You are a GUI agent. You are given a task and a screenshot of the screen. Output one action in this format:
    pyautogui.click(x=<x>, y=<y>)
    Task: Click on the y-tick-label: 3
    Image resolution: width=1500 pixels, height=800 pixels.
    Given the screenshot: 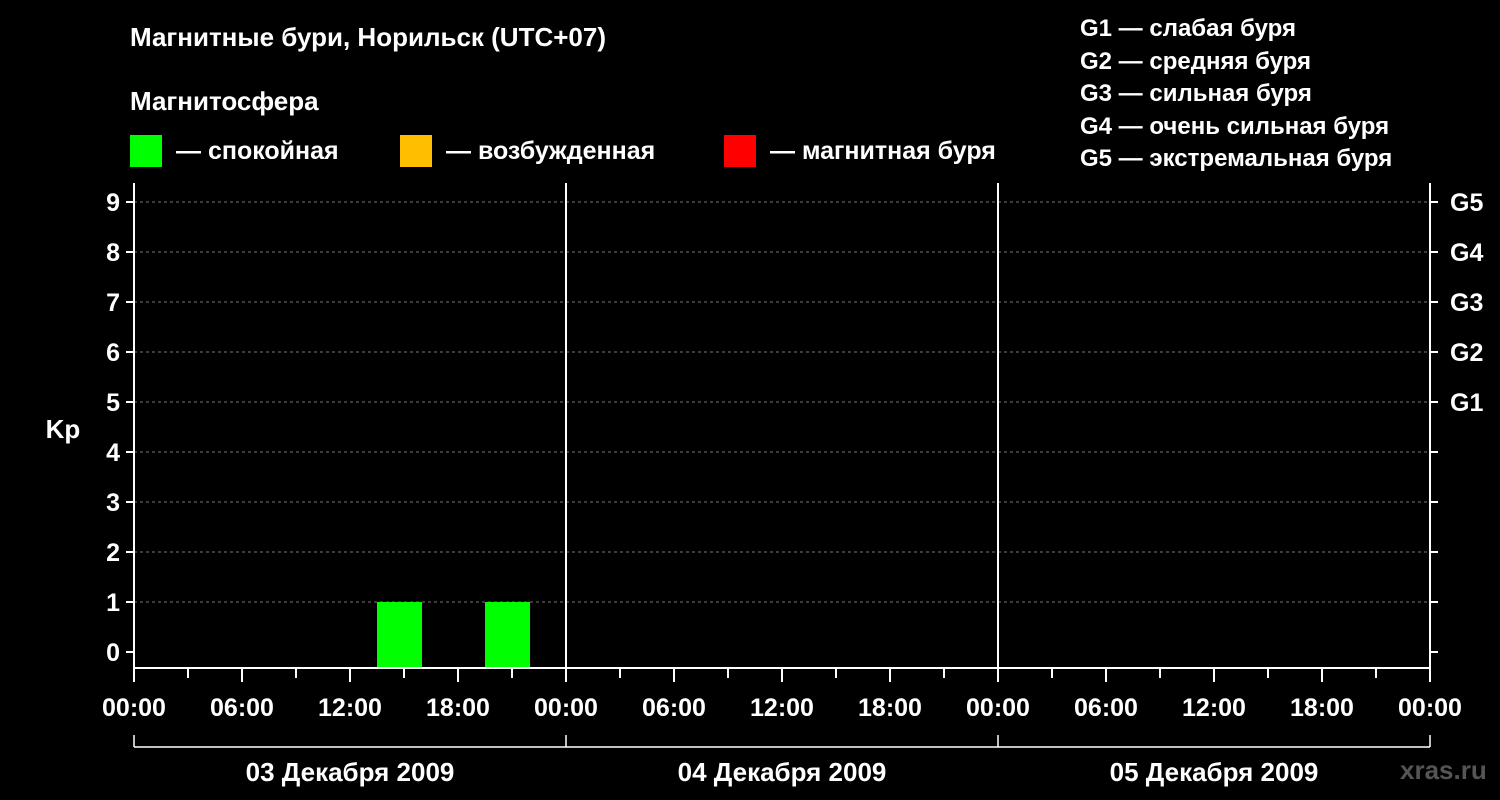 What is the action you would take?
    pyautogui.click(x=113, y=503)
    